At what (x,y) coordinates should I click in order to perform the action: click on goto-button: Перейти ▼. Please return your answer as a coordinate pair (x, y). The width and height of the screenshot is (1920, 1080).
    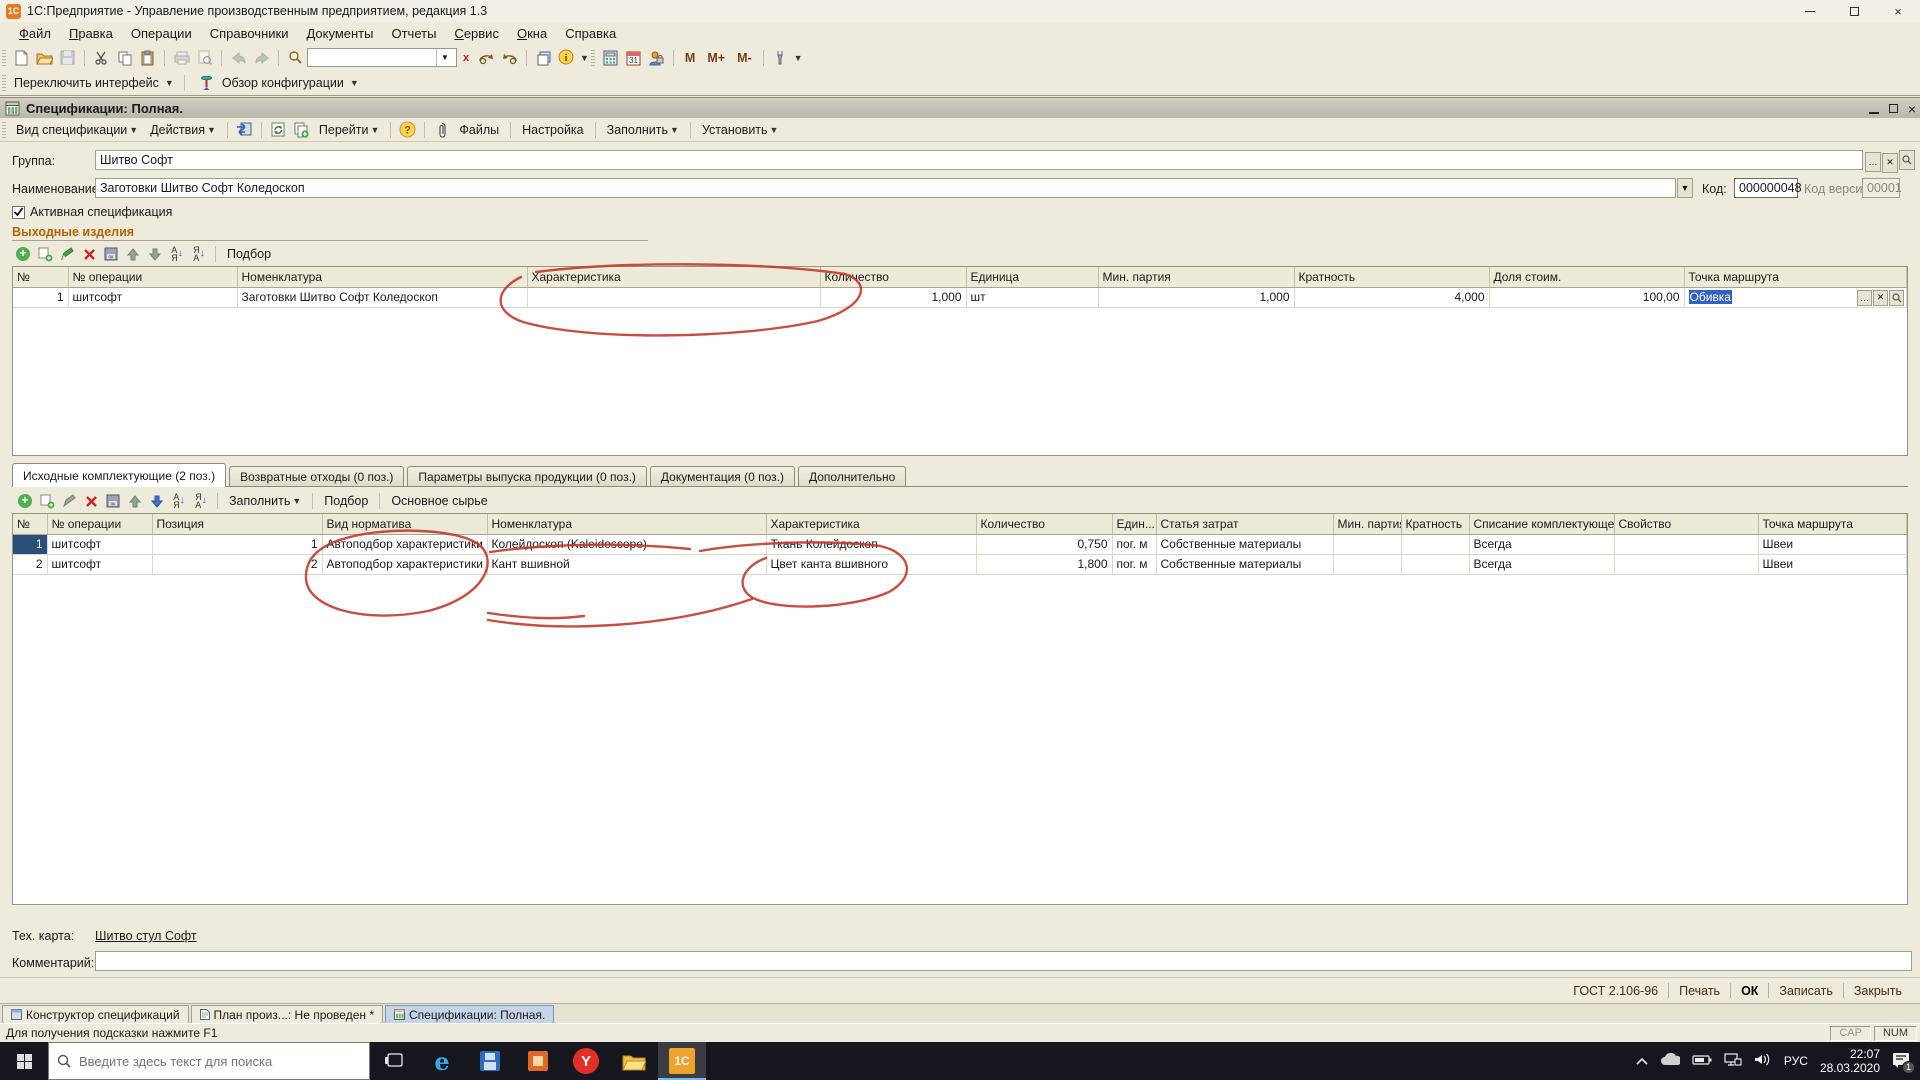
    Looking at the image, I should click on (349, 130).